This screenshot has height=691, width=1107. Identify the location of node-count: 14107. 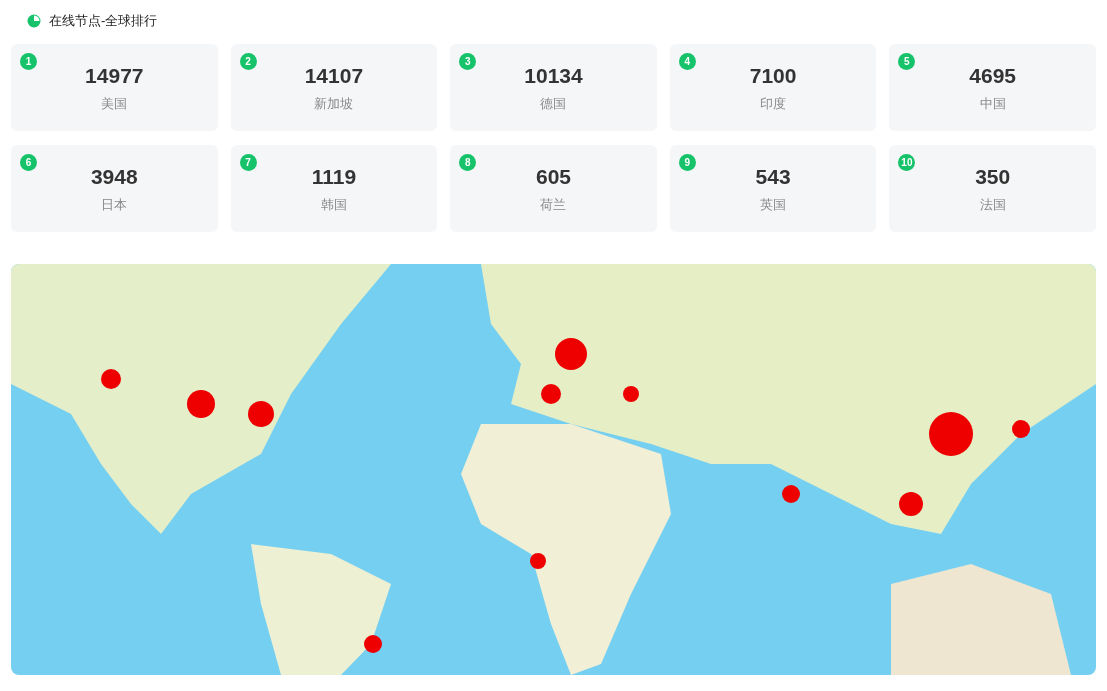
(334, 75).